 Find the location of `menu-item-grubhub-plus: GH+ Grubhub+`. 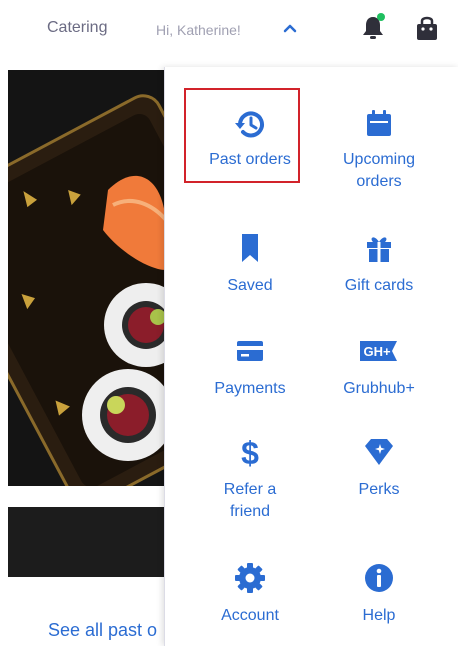

menu-item-grubhub-plus: GH+ Grubhub+ is located at coordinates (379, 366).